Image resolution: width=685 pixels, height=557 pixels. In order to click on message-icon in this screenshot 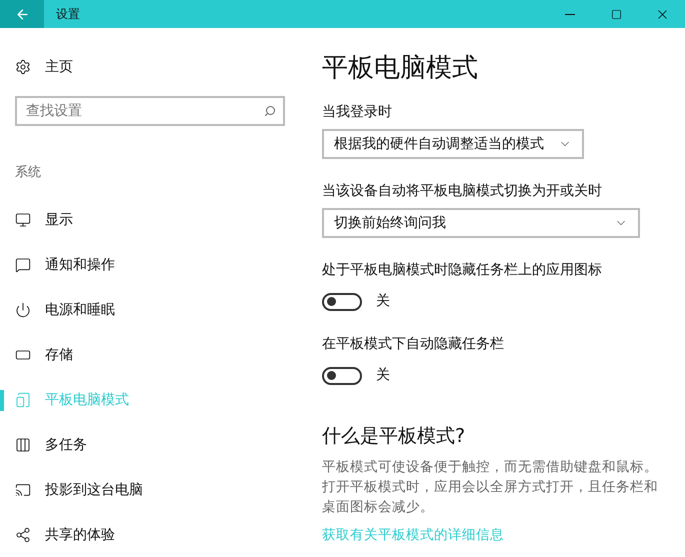, I will do `click(23, 265)`.